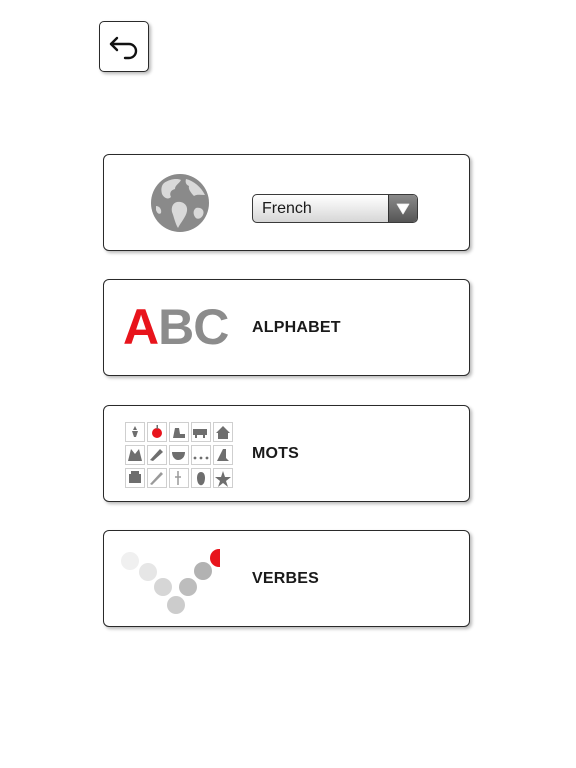  Describe the element at coordinates (141, 327) in the screenshot. I see `abc-icon-a: A` at that location.